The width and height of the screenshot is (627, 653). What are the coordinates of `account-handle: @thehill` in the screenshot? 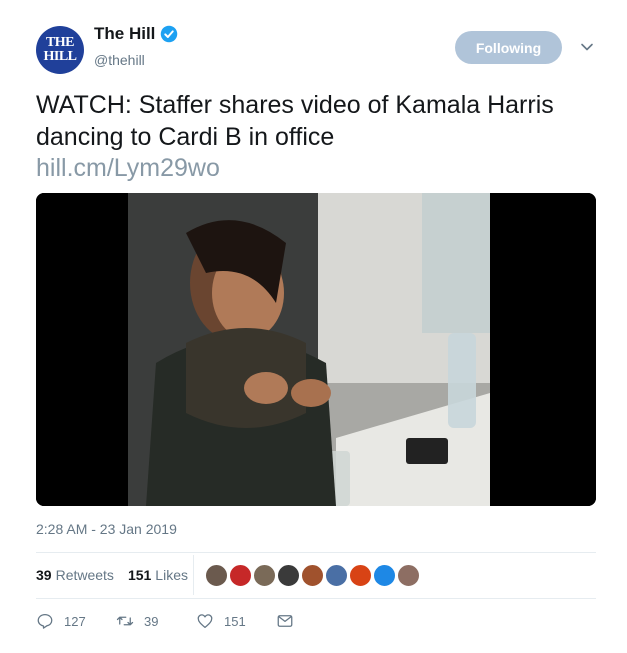 It's located at (119, 60).